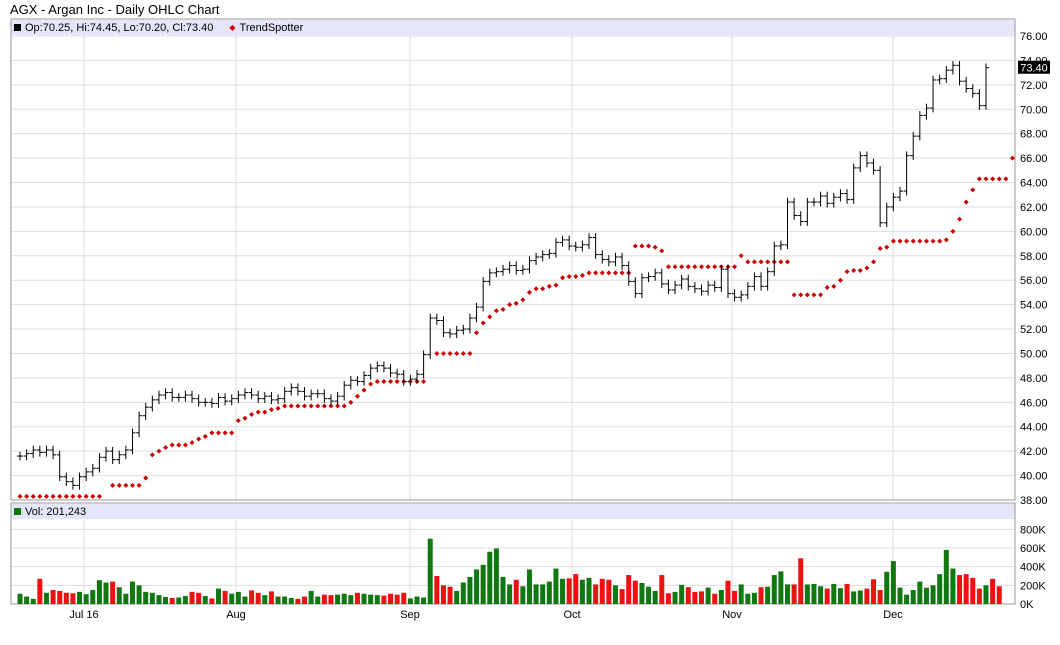 This screenshot has width=1060, height=645. What do you see at coordinates (1034, 135) in the screenshot?
I see `y-tick-label: 68.00` at bounding box center [1034, 135].